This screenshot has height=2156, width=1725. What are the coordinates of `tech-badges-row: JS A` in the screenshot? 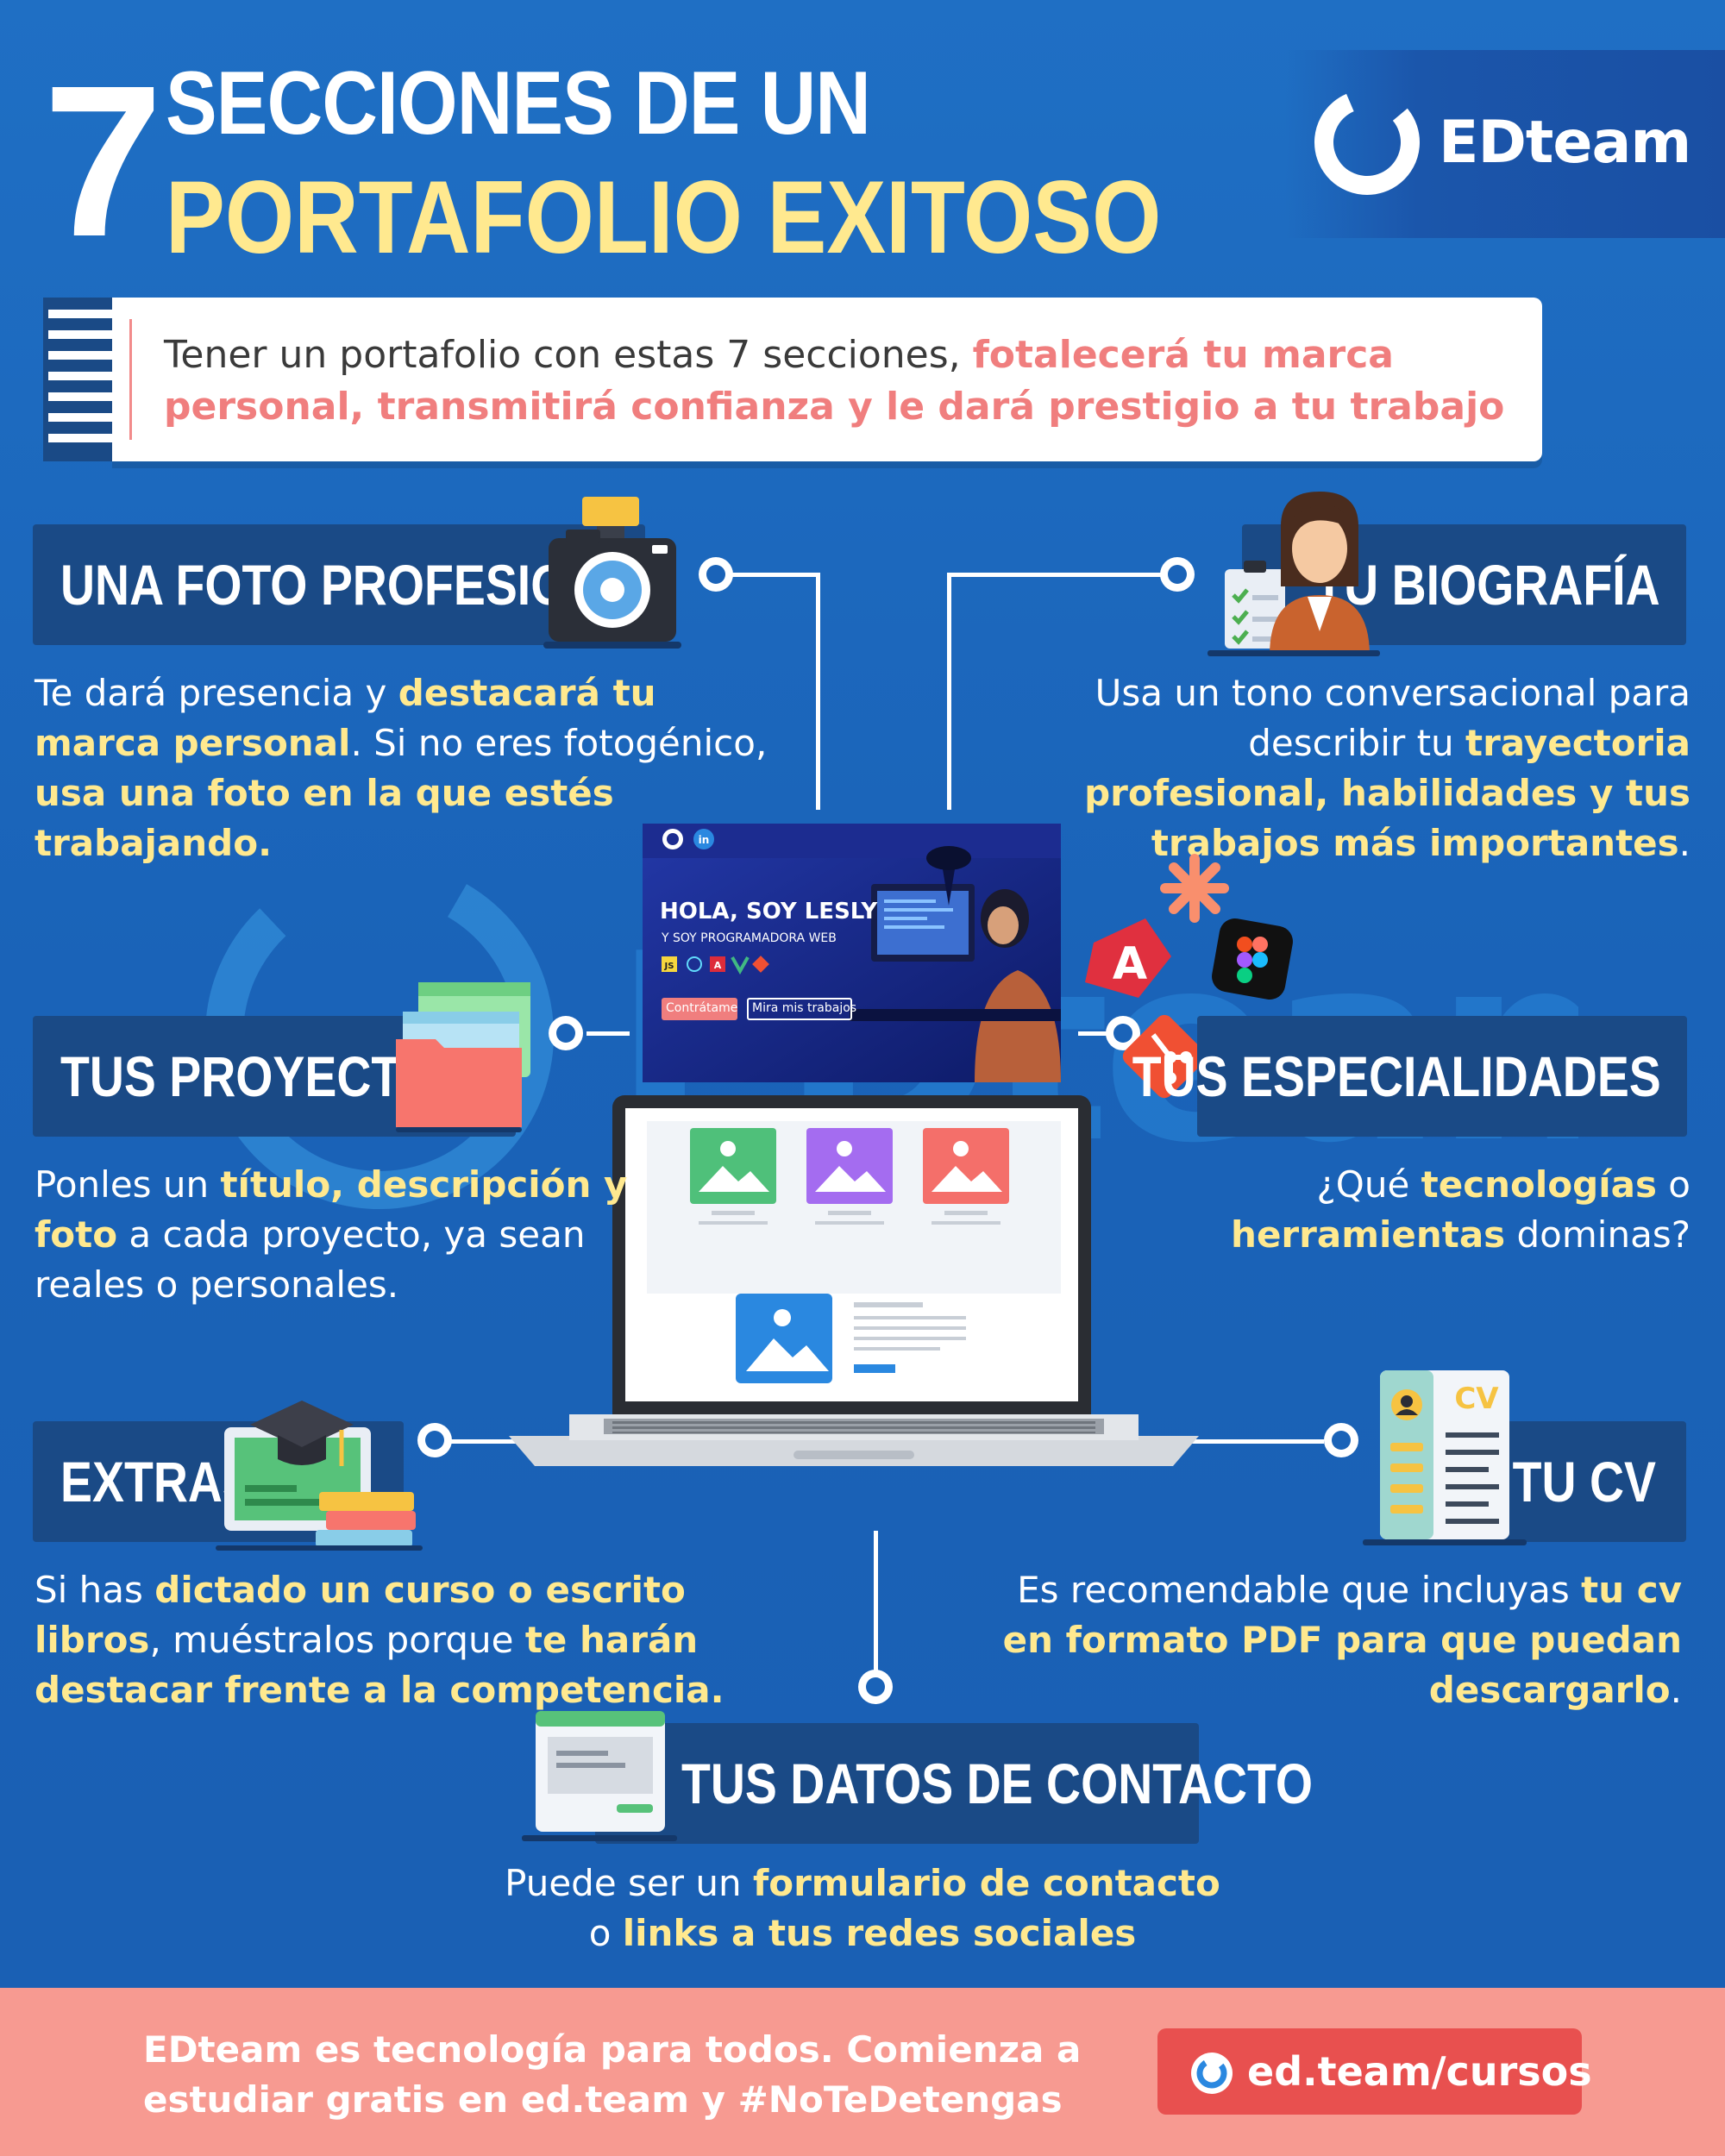 It's located at (716, 965).